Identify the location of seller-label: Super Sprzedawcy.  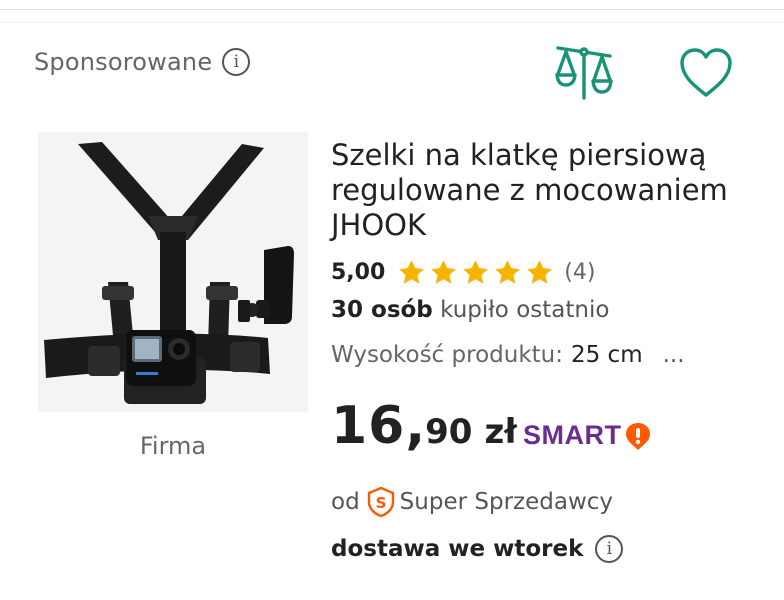
(506, 502).